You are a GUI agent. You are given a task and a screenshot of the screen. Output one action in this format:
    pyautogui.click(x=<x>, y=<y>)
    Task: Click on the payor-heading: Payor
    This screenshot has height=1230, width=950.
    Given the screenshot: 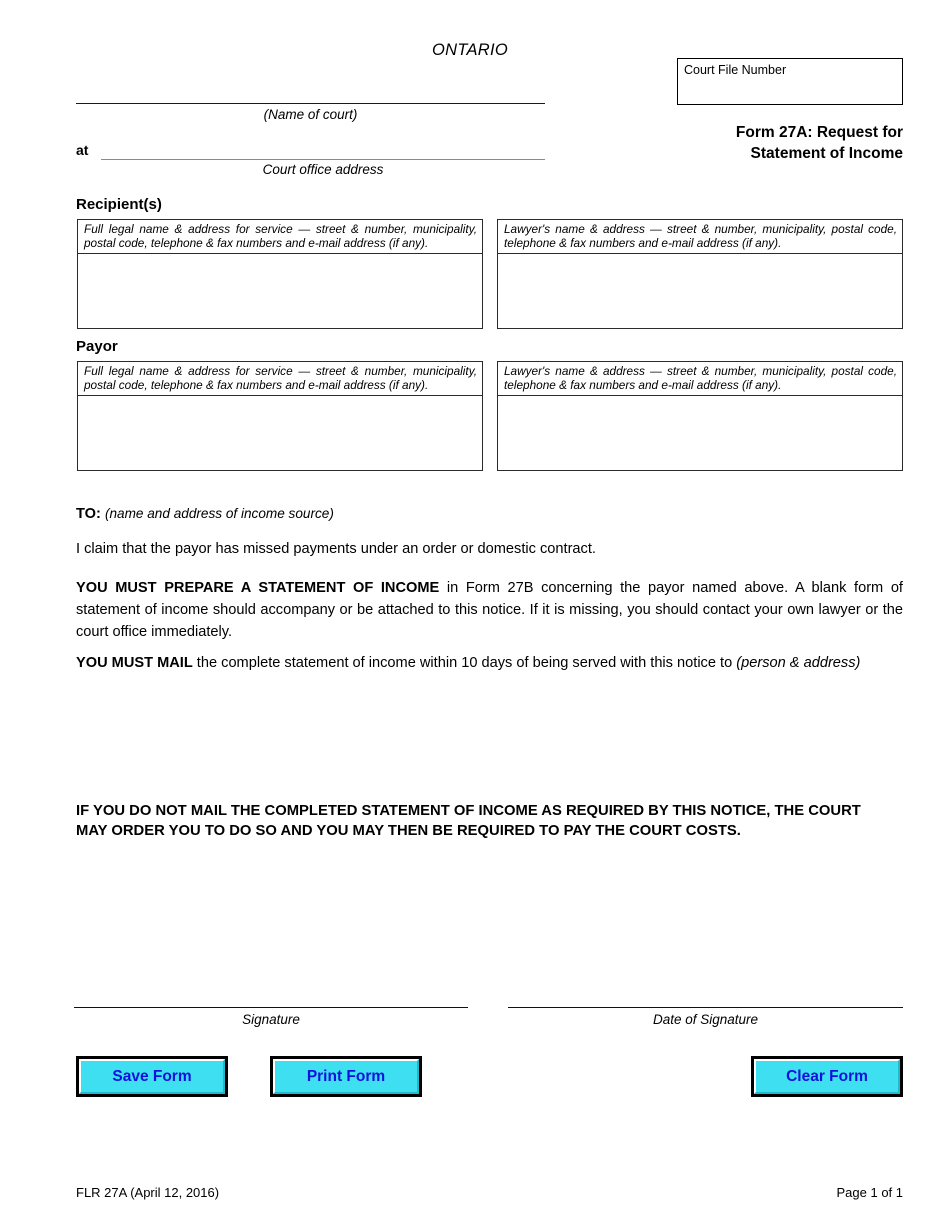 What is the action you would take?
    pyautogui.click(x=97, y=346)
    